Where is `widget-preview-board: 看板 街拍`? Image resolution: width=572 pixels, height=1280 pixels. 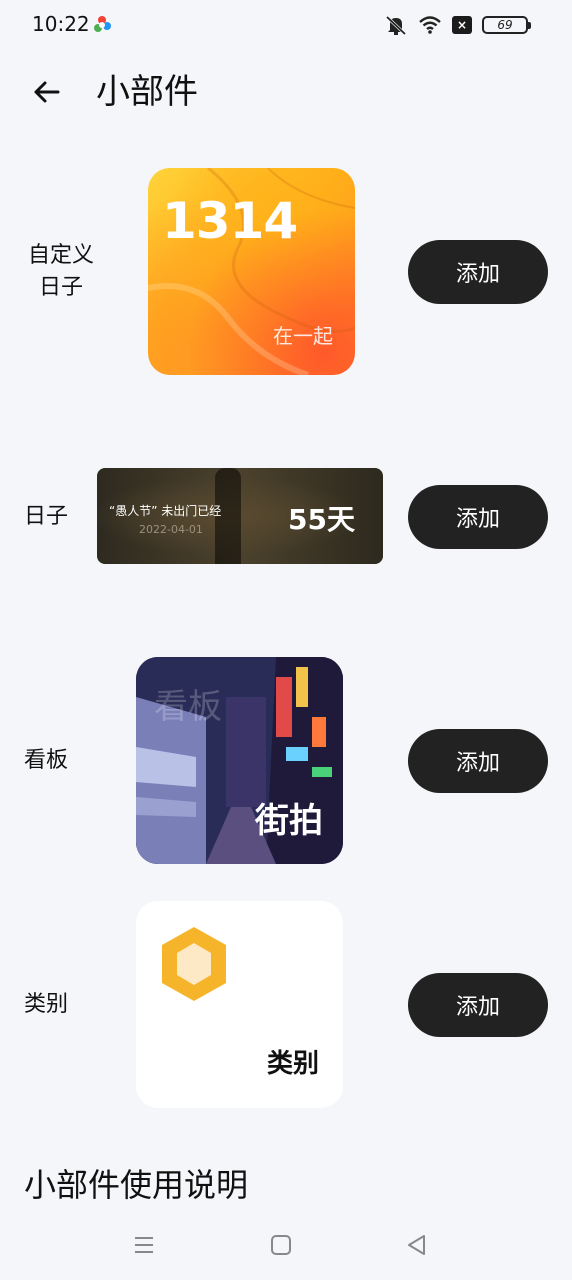
widget-preview-board: 看板 街拍 is located at coordinates (239, 760).